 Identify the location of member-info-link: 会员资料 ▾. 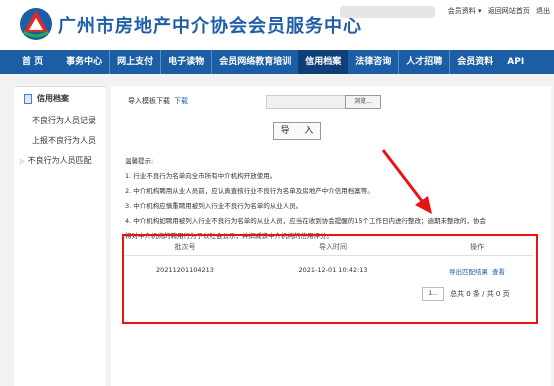
(465, 11).